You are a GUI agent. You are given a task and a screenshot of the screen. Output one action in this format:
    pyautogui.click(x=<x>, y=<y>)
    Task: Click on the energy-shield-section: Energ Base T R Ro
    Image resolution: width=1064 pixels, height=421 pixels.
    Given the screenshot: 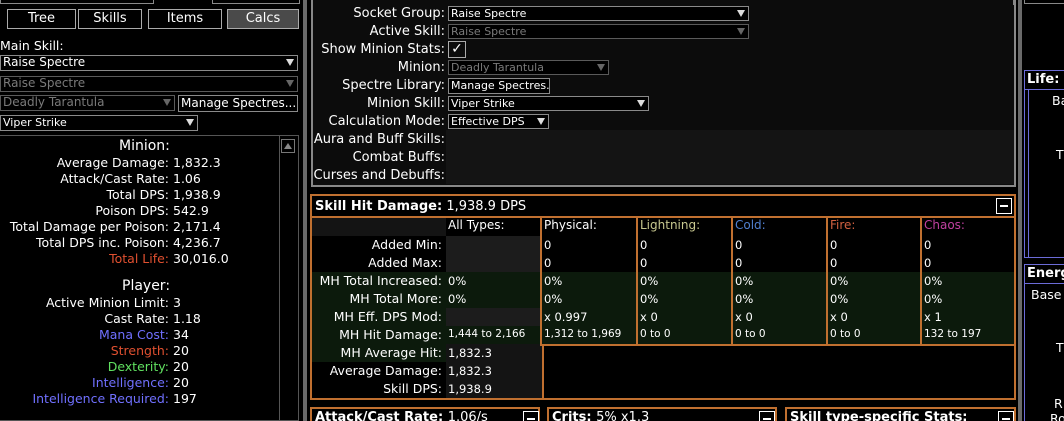 What is the action you would take?
    pyautogui.click(x=1044, y=342)
    